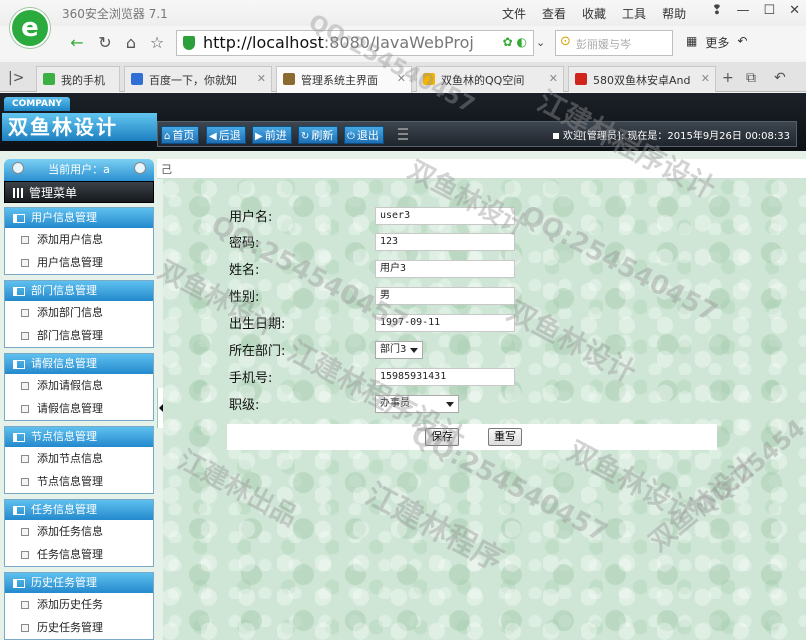  What do you see at coordinates (445, 269) in the screenshot?
I see `name-input: 用户3` at bounding box center [445, 269].